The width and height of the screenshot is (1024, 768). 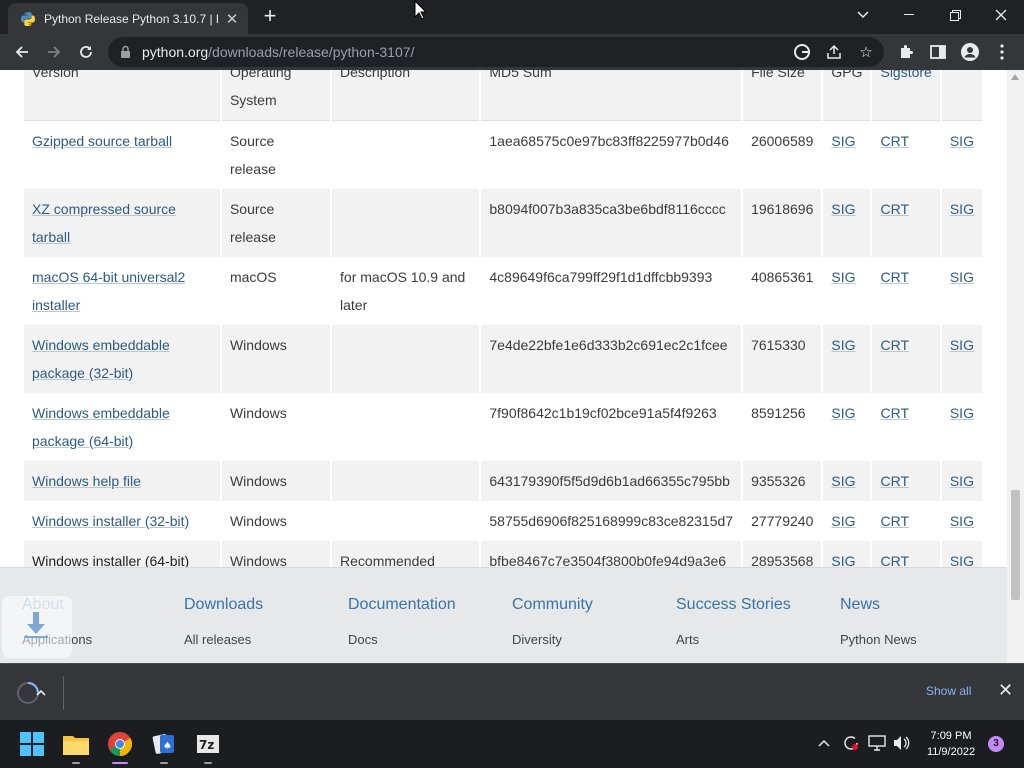 I want to click on file-size-cell: 27779240, so click(x=782, y=521).